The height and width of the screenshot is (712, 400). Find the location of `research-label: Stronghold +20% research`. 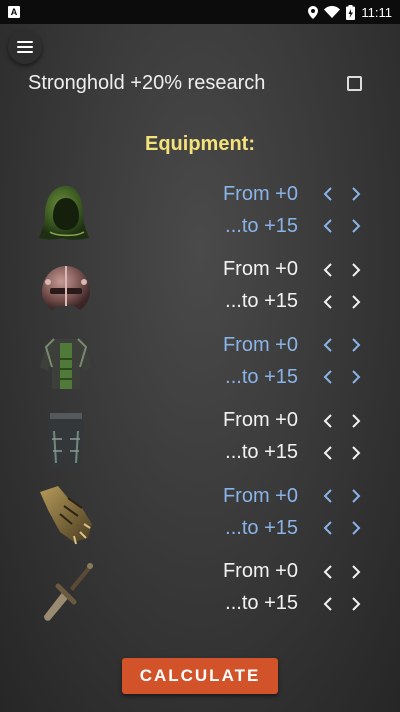

research-label: Stronghold +20% research is located at coordinates (147, 82).